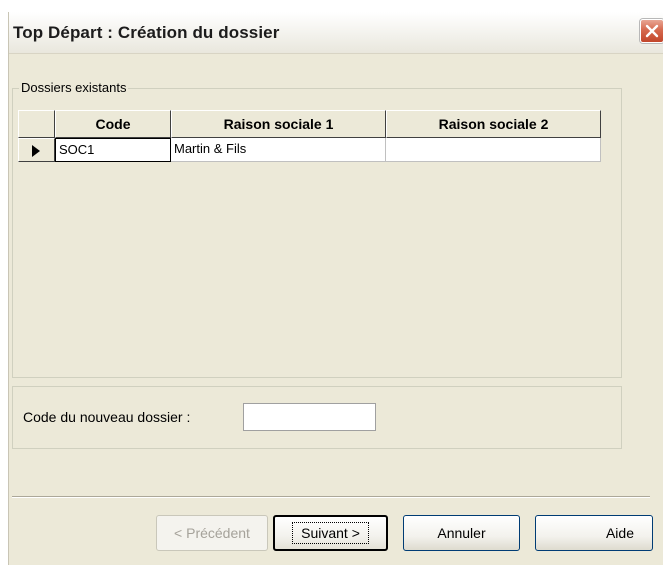  I want to click on row-indicator, so click(36, 150).